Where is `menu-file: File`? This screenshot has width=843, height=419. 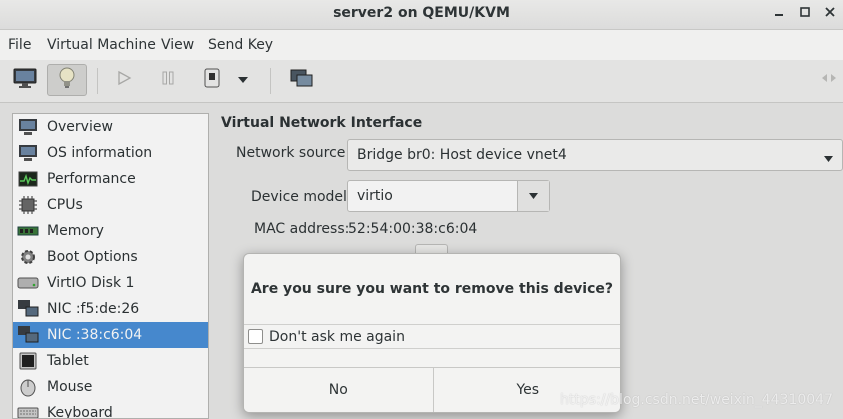 menu-file: File is located at coordinates (19, 45).